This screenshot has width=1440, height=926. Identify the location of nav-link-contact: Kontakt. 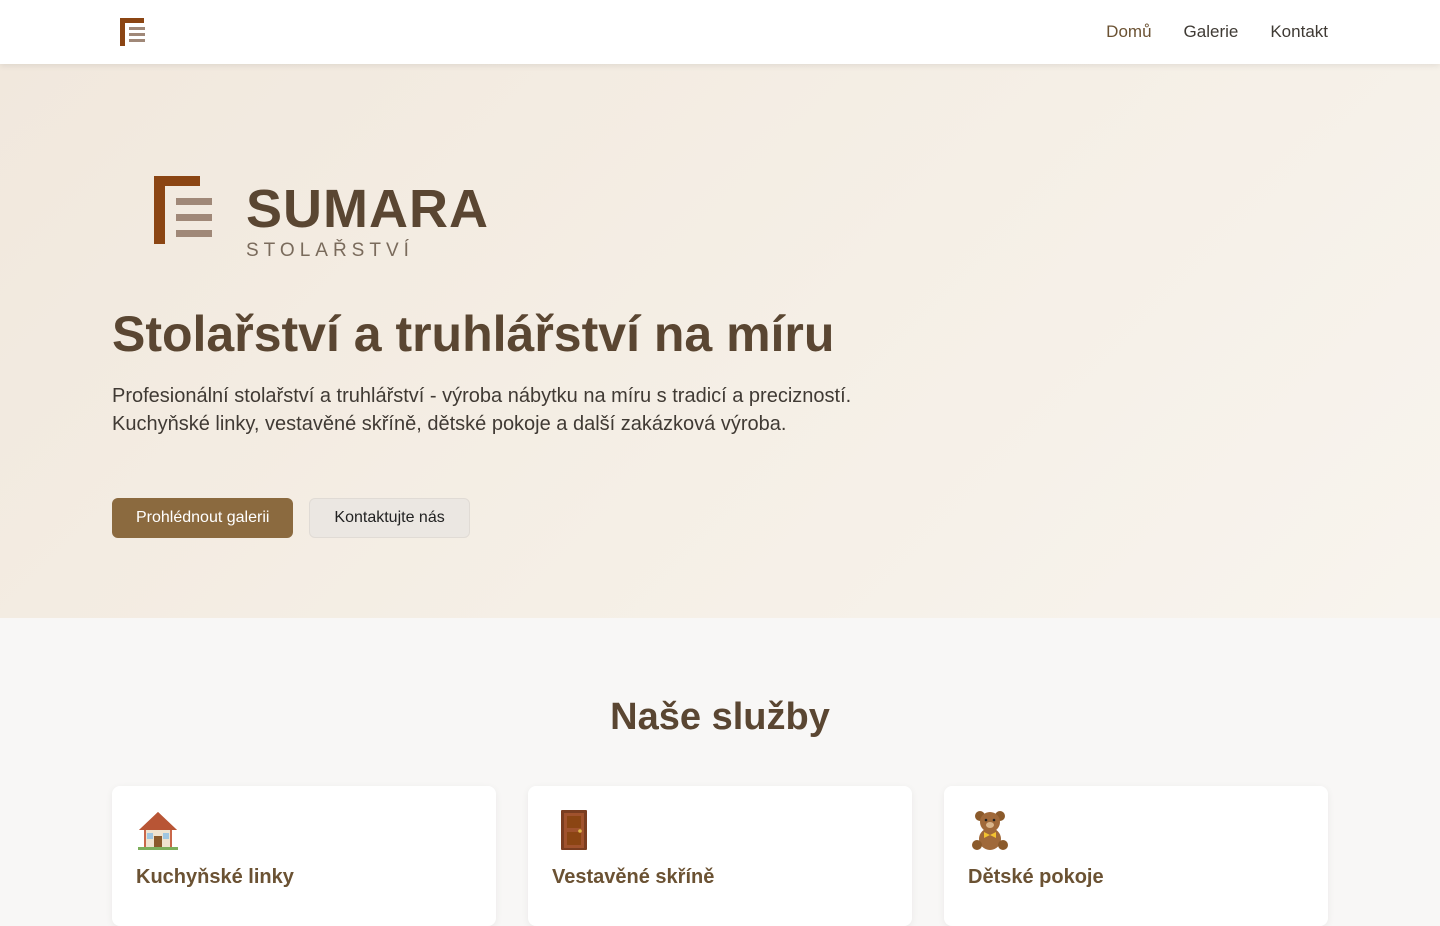
(1299, 32).